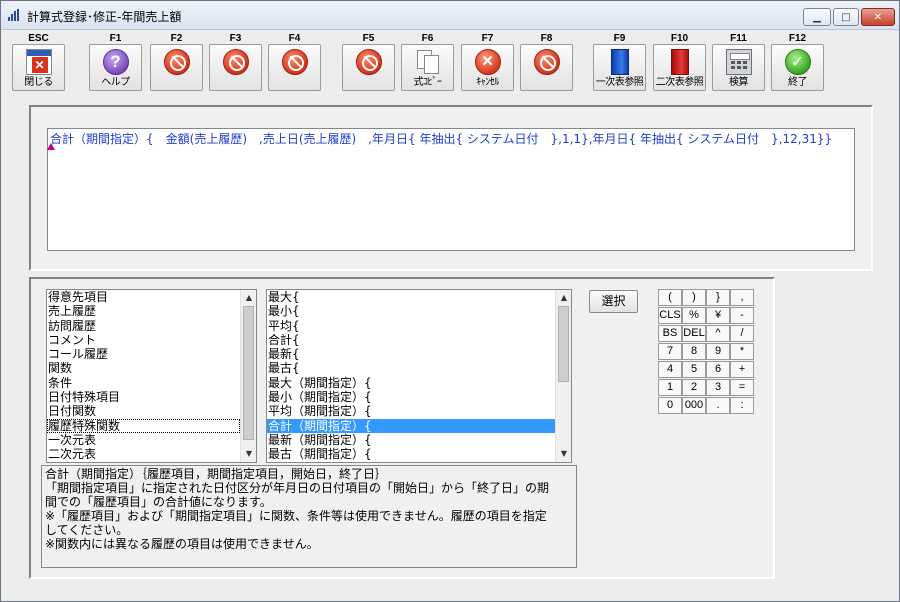 The height and width of the screenshot is (602, 900). I want to click on keypad-key: ¥, so click(718, 315).